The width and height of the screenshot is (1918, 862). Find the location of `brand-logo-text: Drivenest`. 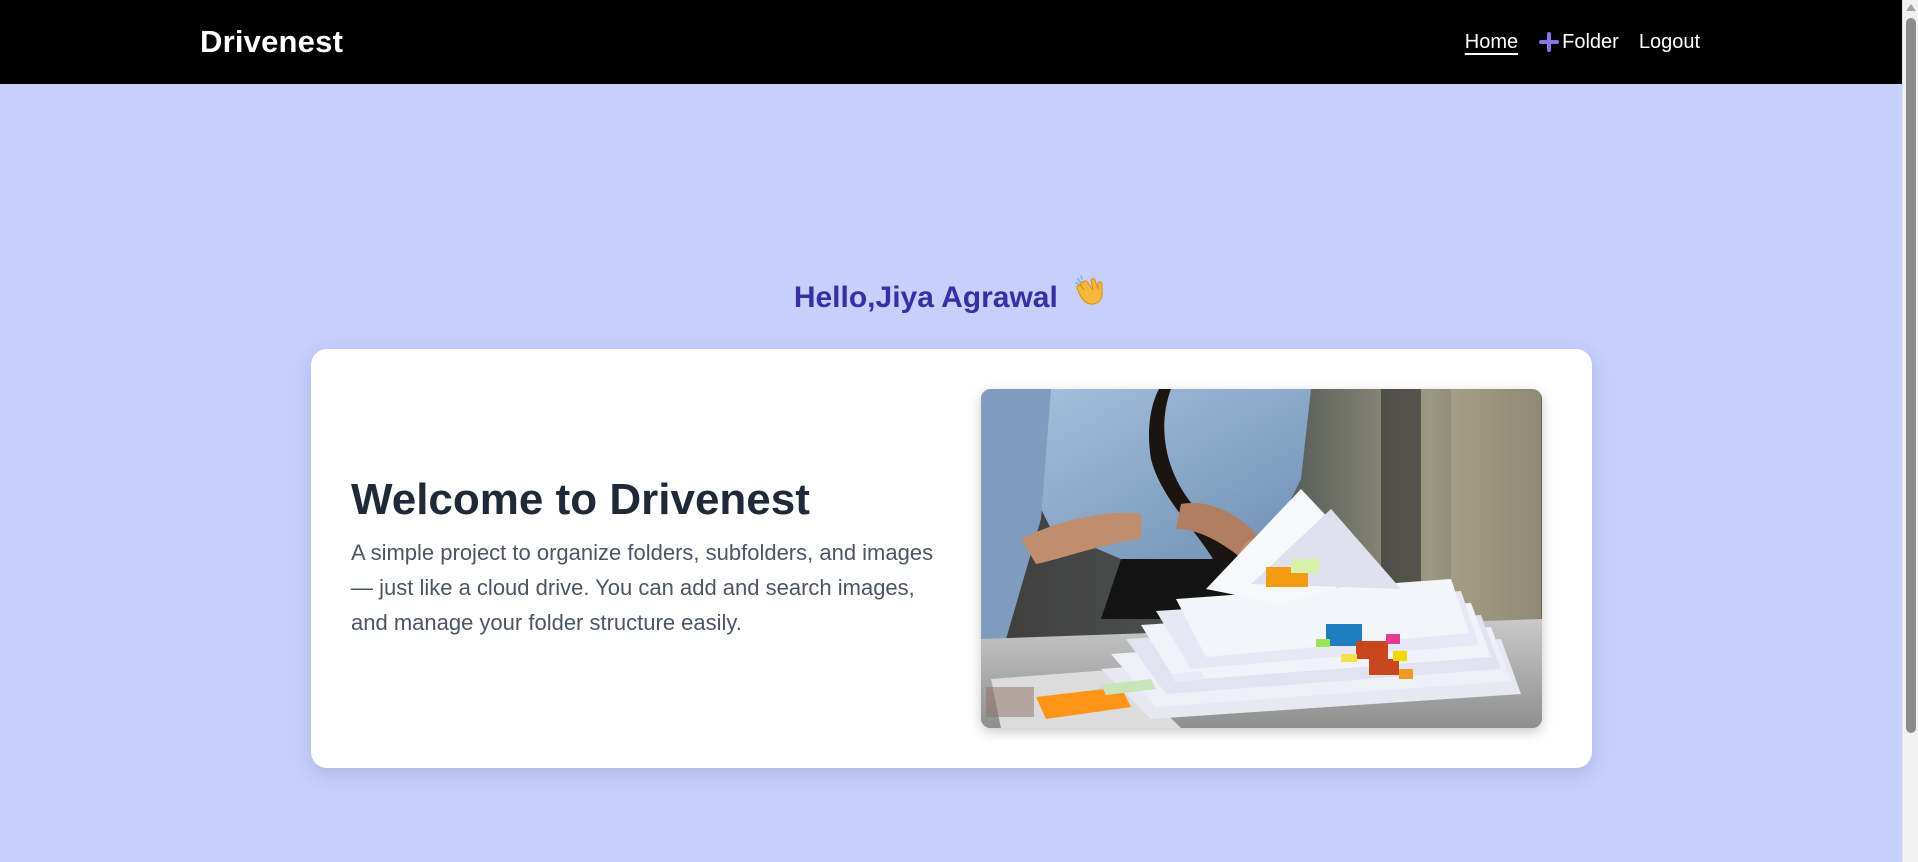

brand-logo-text: Drivenest is located at coordinates (271, 42).